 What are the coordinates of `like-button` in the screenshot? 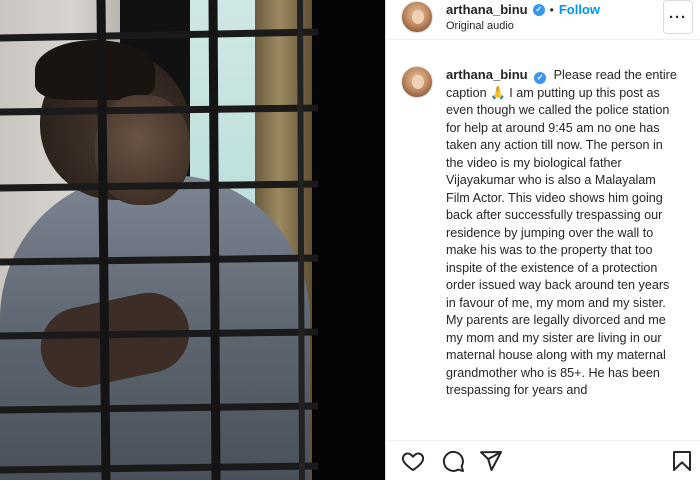 It's located at (413, 461).